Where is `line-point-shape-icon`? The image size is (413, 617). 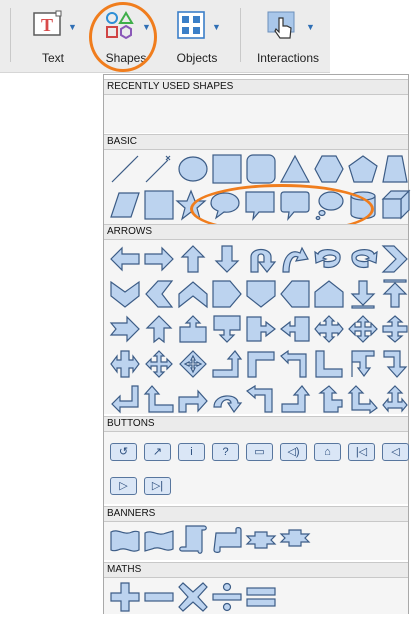 line-point-shape-icon is located at coordinates (159, 169).